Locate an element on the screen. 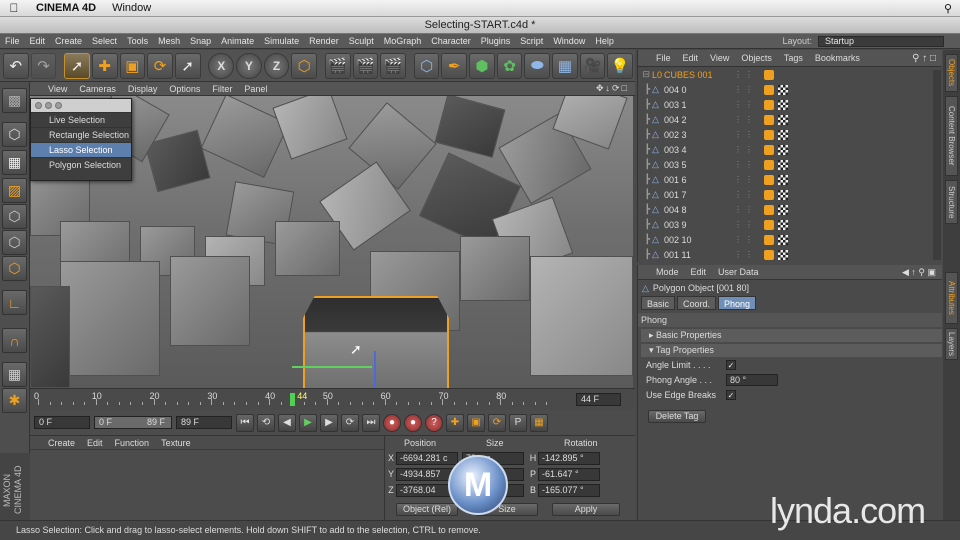 Image resolution: width=960 pixels, height=540 pixels. popup-item-rectangle-selection: Rectangle Selection is located at coordinates (81, 134).